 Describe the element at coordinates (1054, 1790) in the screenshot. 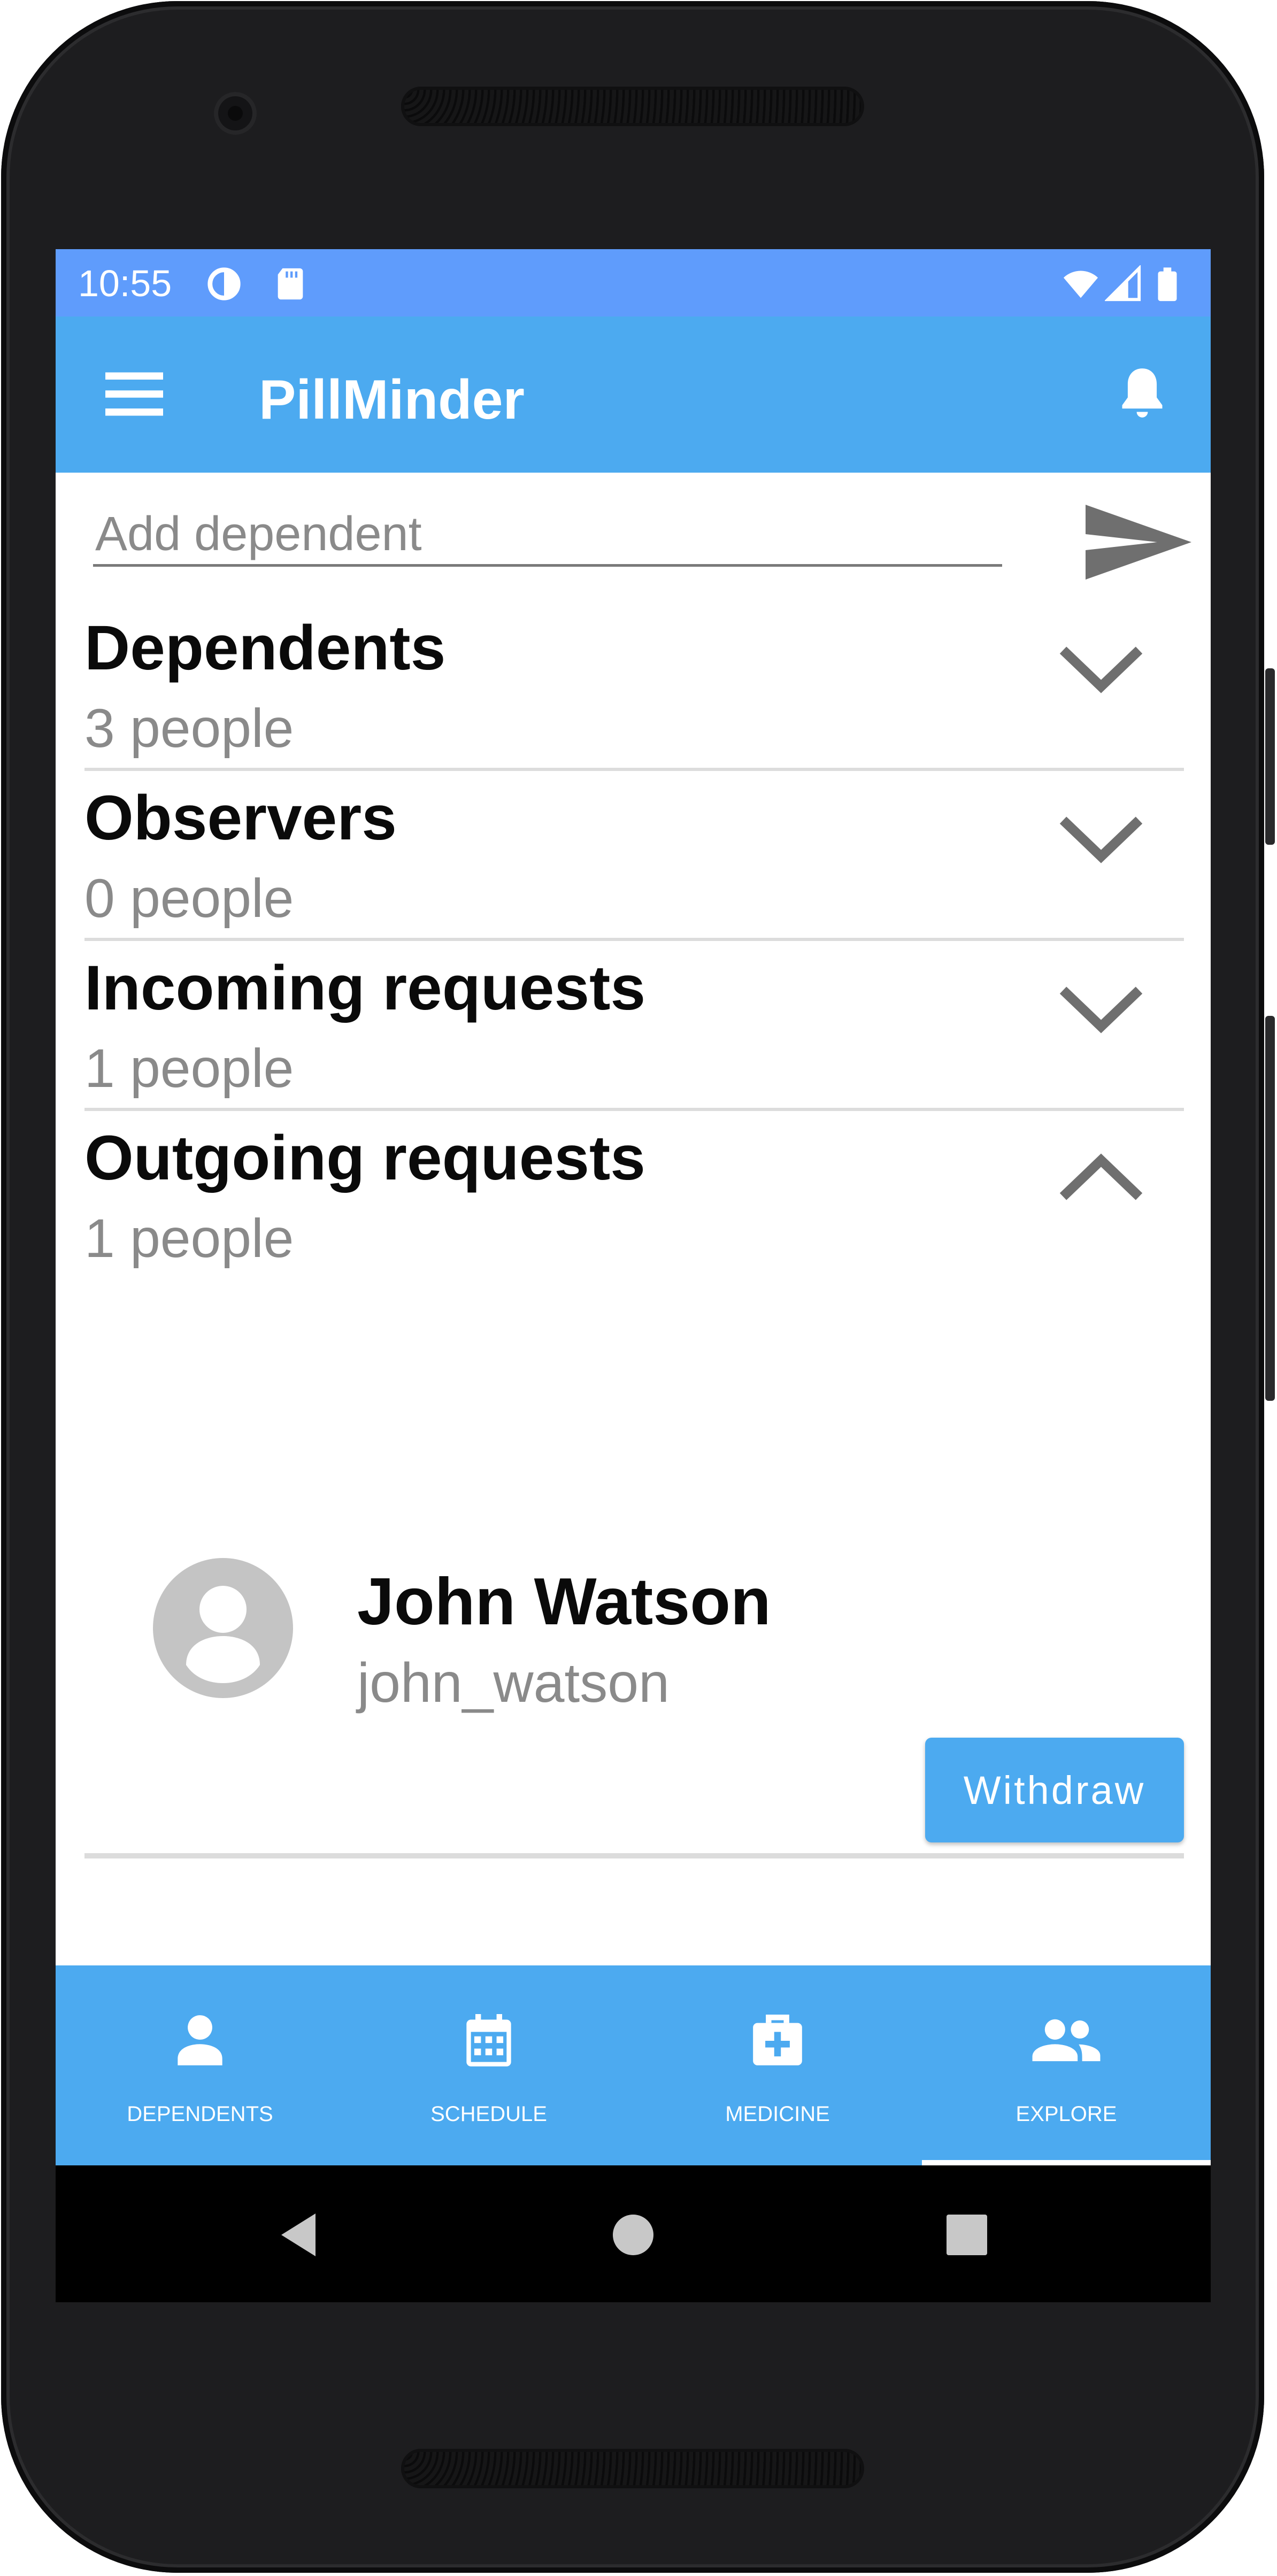

I see `withdraw-button: Withdraw` at that location.